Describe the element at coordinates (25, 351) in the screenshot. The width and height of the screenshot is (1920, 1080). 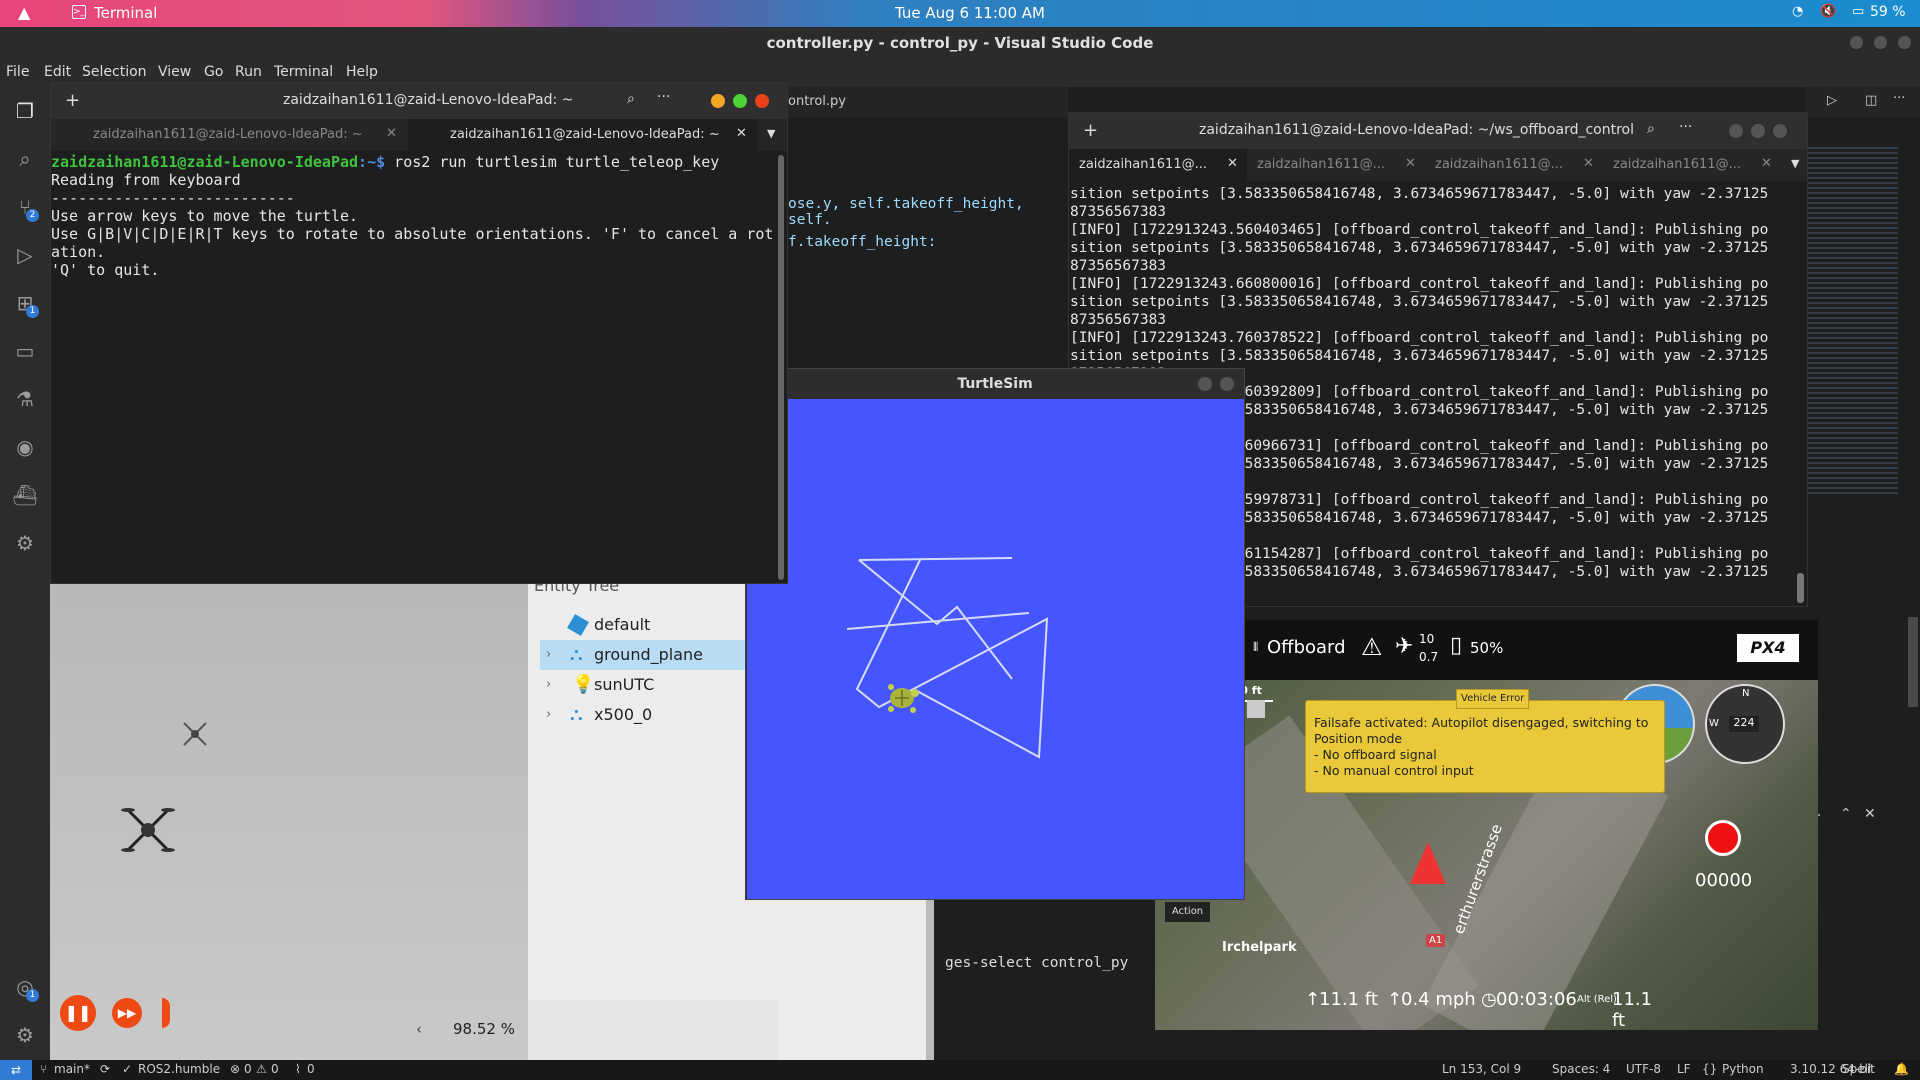
I see `remote-explorer-icon: ▭` at that location.